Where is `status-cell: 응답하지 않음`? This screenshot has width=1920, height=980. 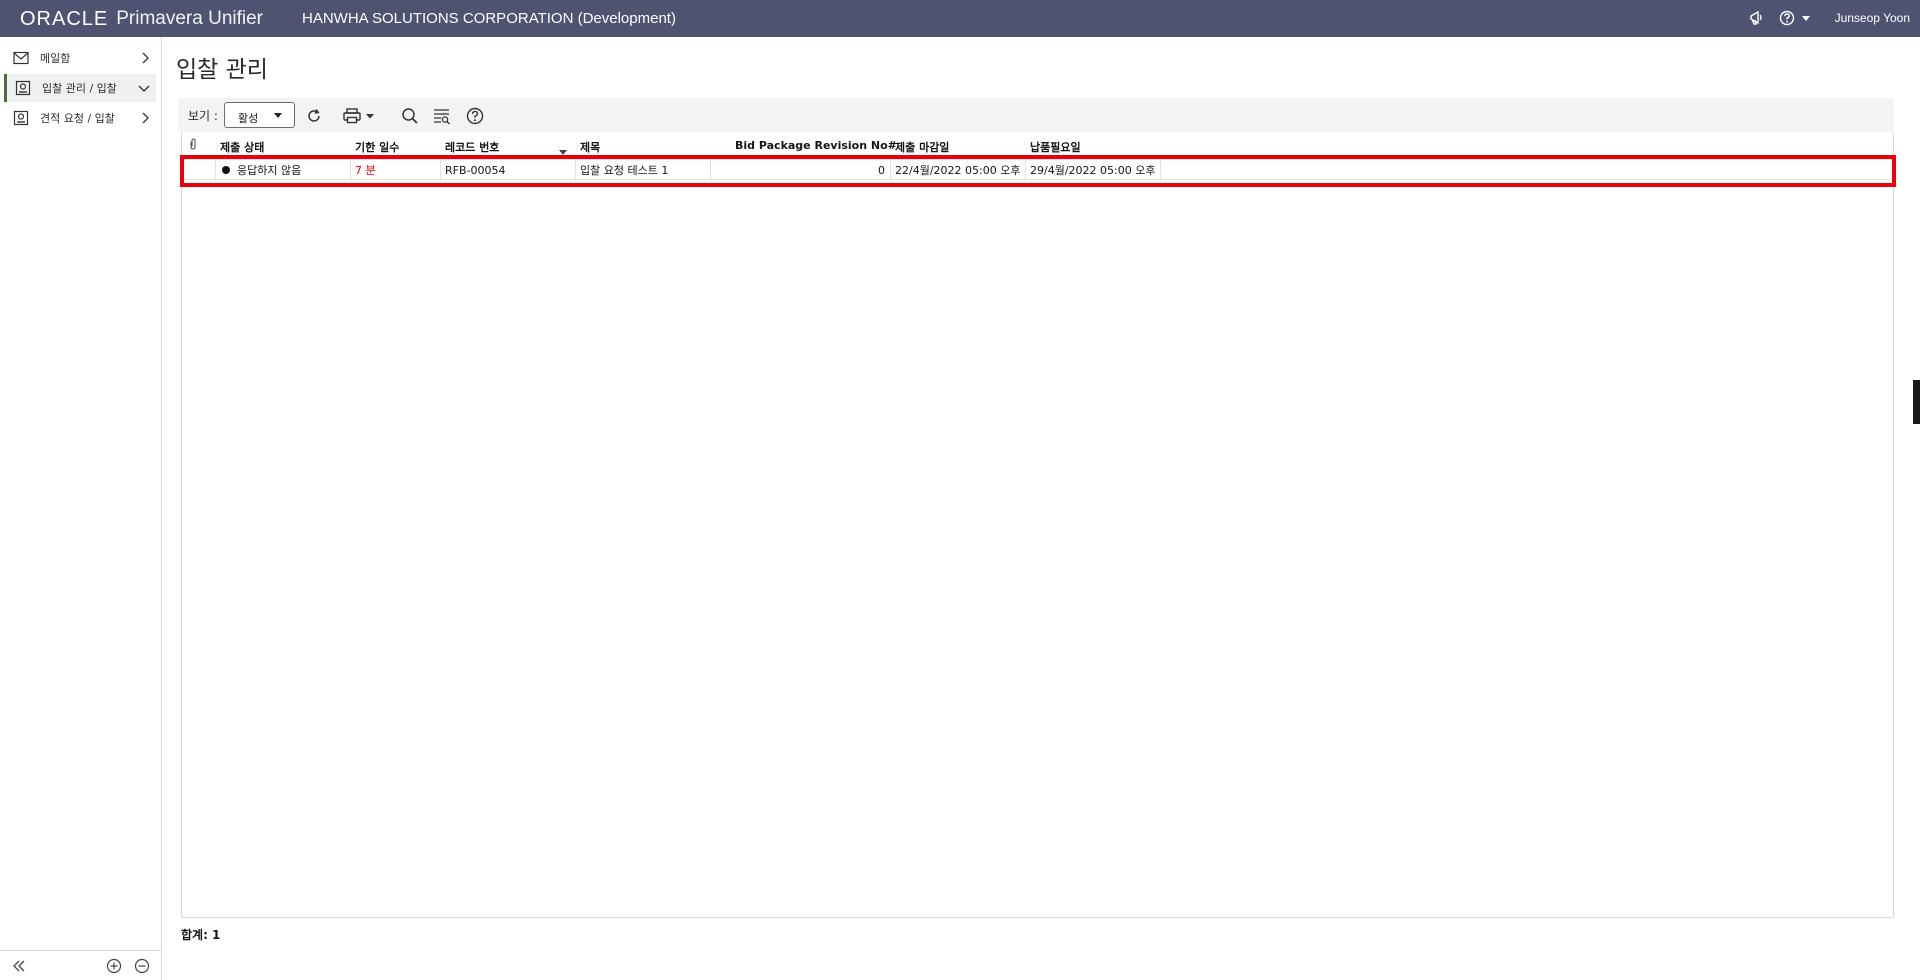 status-cell: 응답하지 않음 is located at coordinates (283, 170).